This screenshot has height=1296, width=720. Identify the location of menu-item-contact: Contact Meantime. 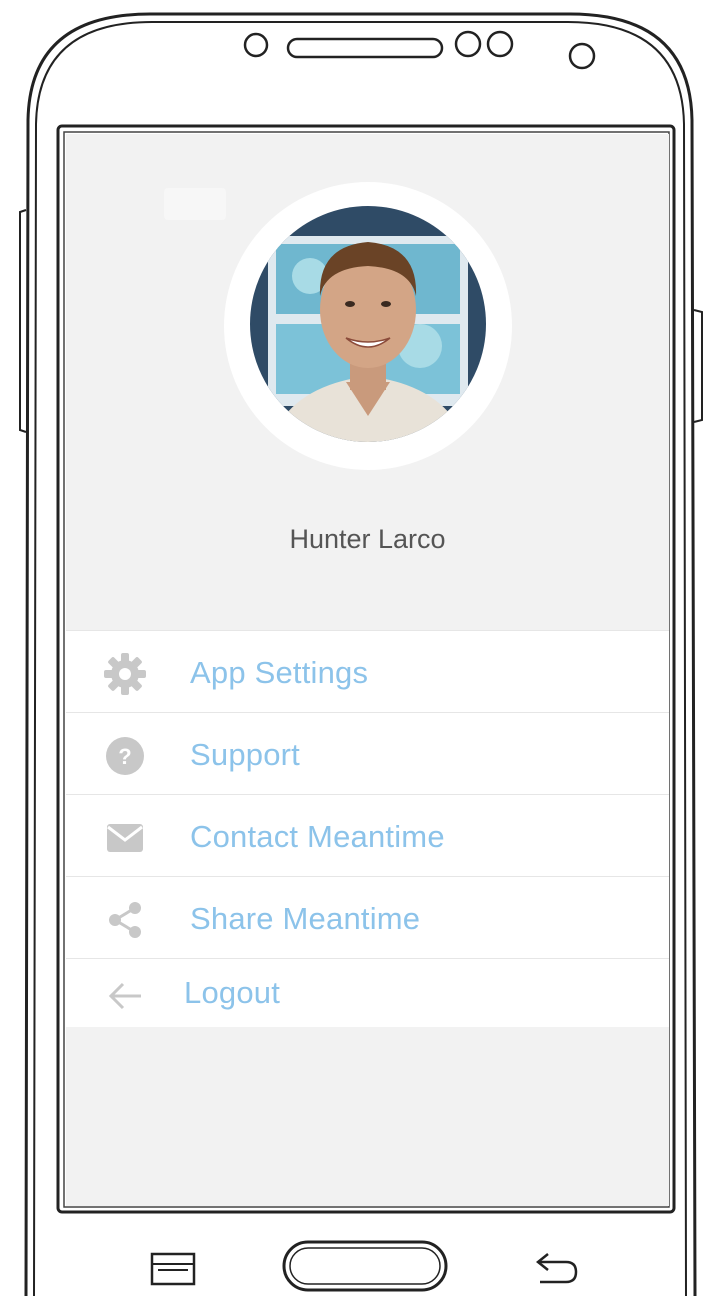
(367, 835).